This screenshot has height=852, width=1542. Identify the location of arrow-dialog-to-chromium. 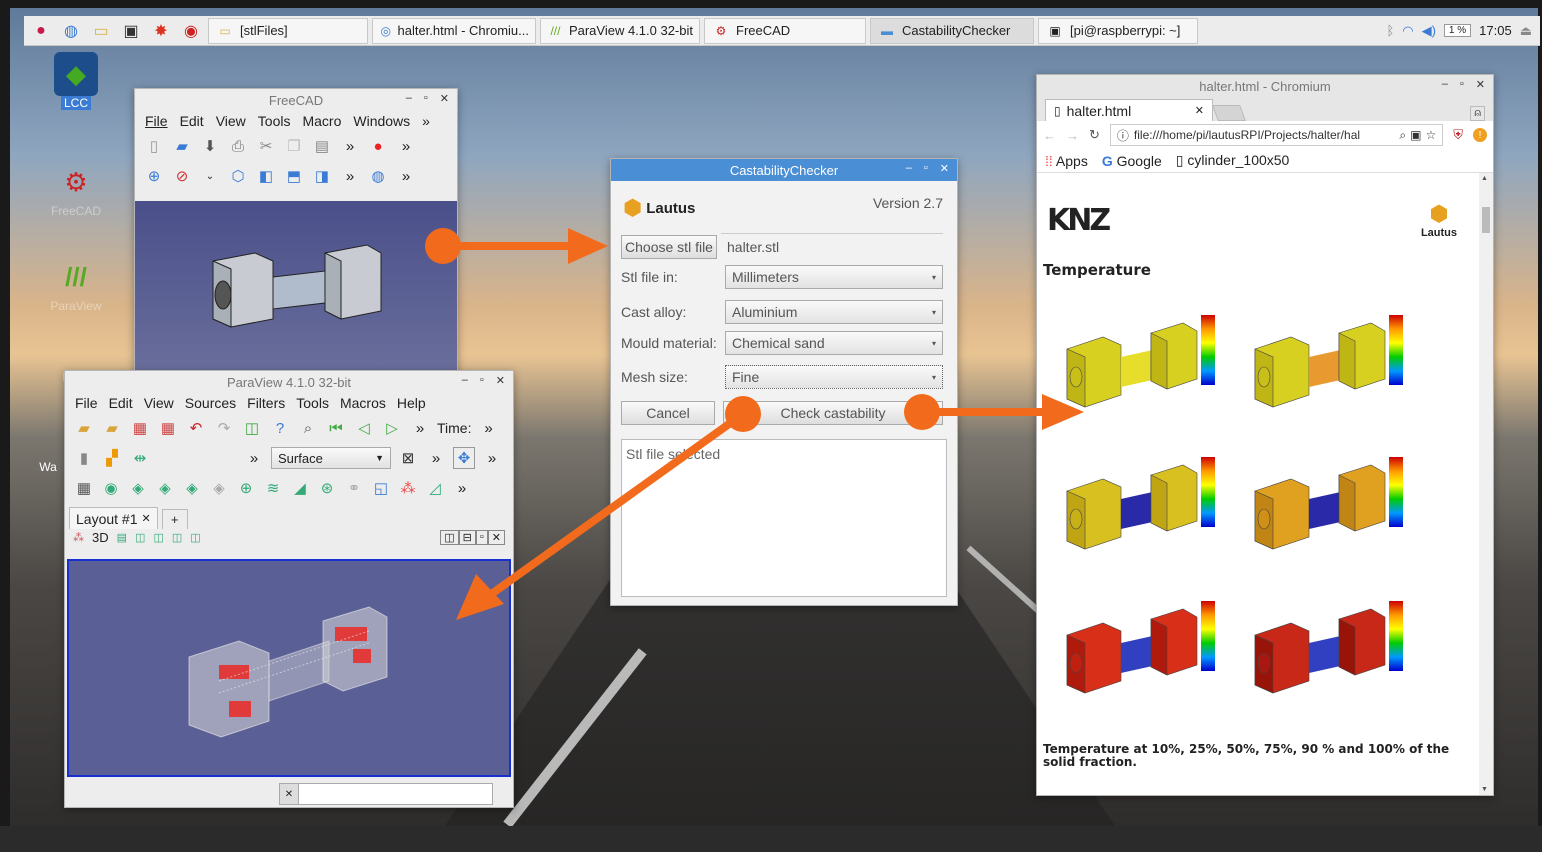
(994, 412).